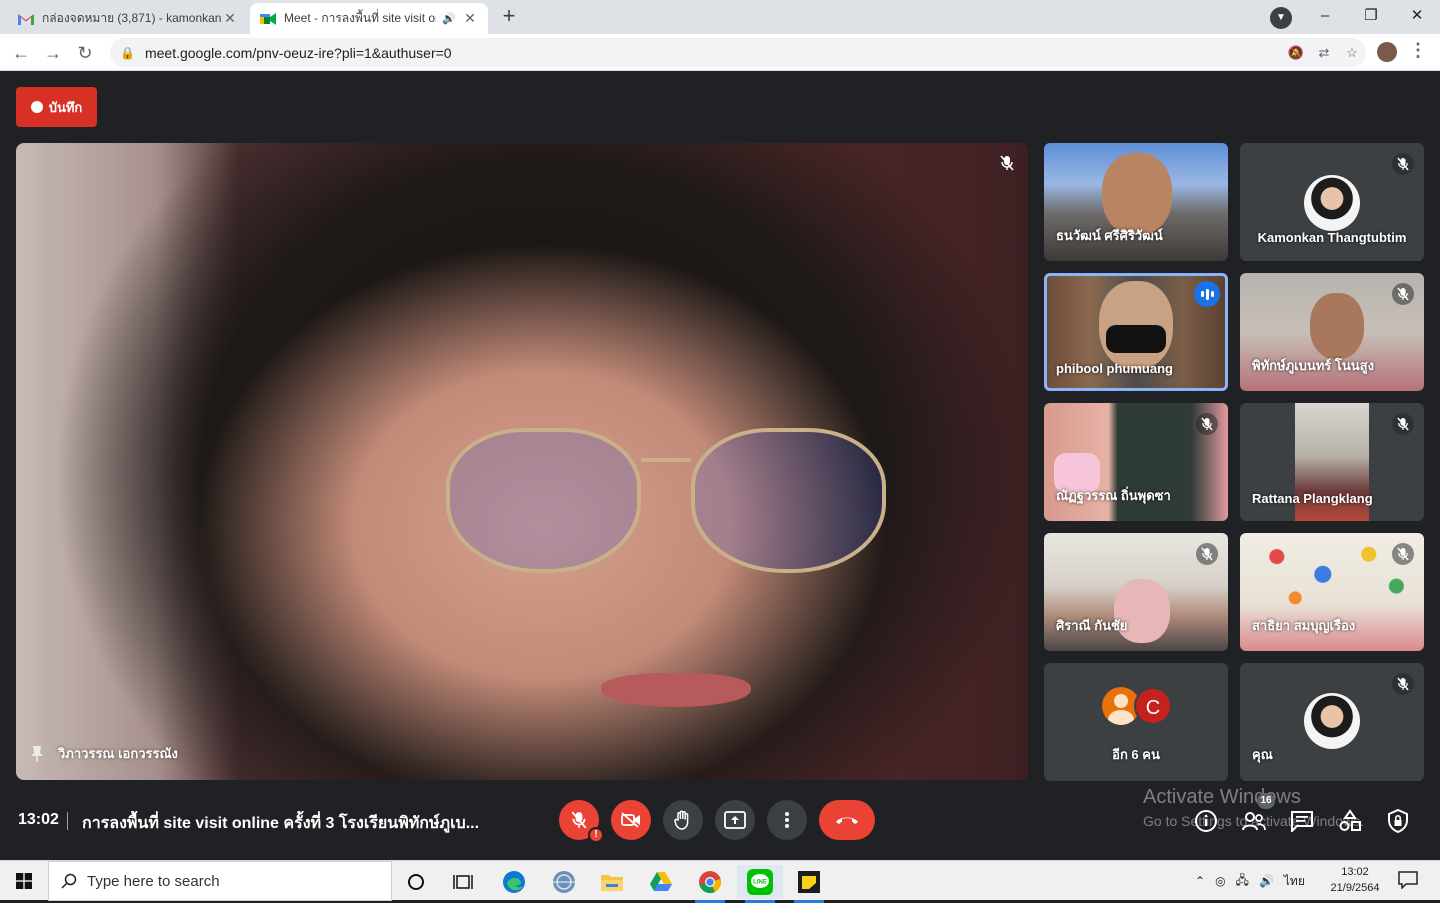  What do you see at coordinates (53, 53) in the screenshot?
I see `forward-icon: →` at bounding box center [53, 53].